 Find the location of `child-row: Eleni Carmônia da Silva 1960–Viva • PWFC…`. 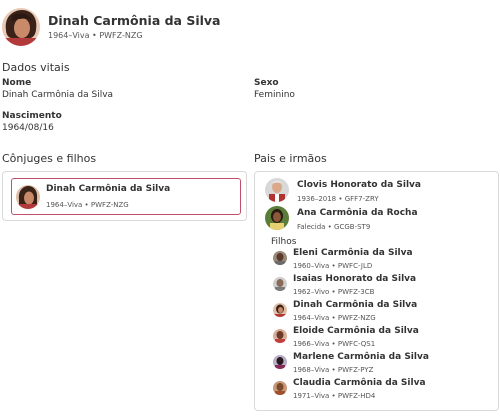

child-row: Eleni Carmônia da Silva 1960–Viva • PWFC… is located at coordinates (382, 260).